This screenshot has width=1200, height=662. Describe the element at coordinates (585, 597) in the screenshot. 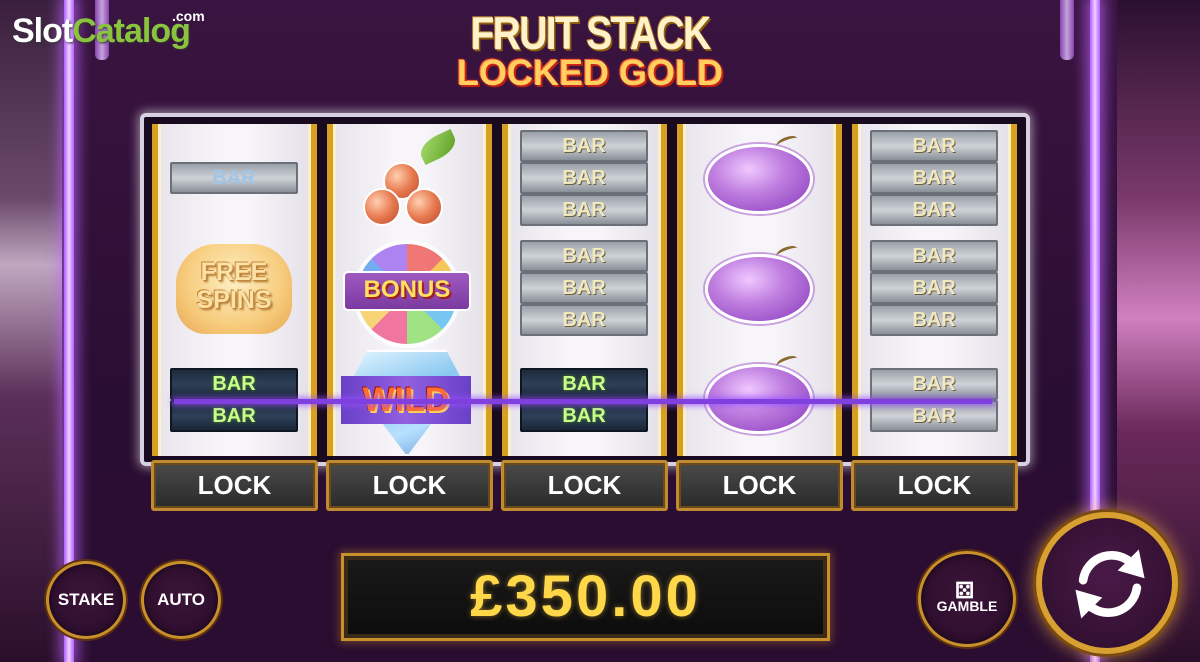

I see `balance-display: £350.00` at that location.